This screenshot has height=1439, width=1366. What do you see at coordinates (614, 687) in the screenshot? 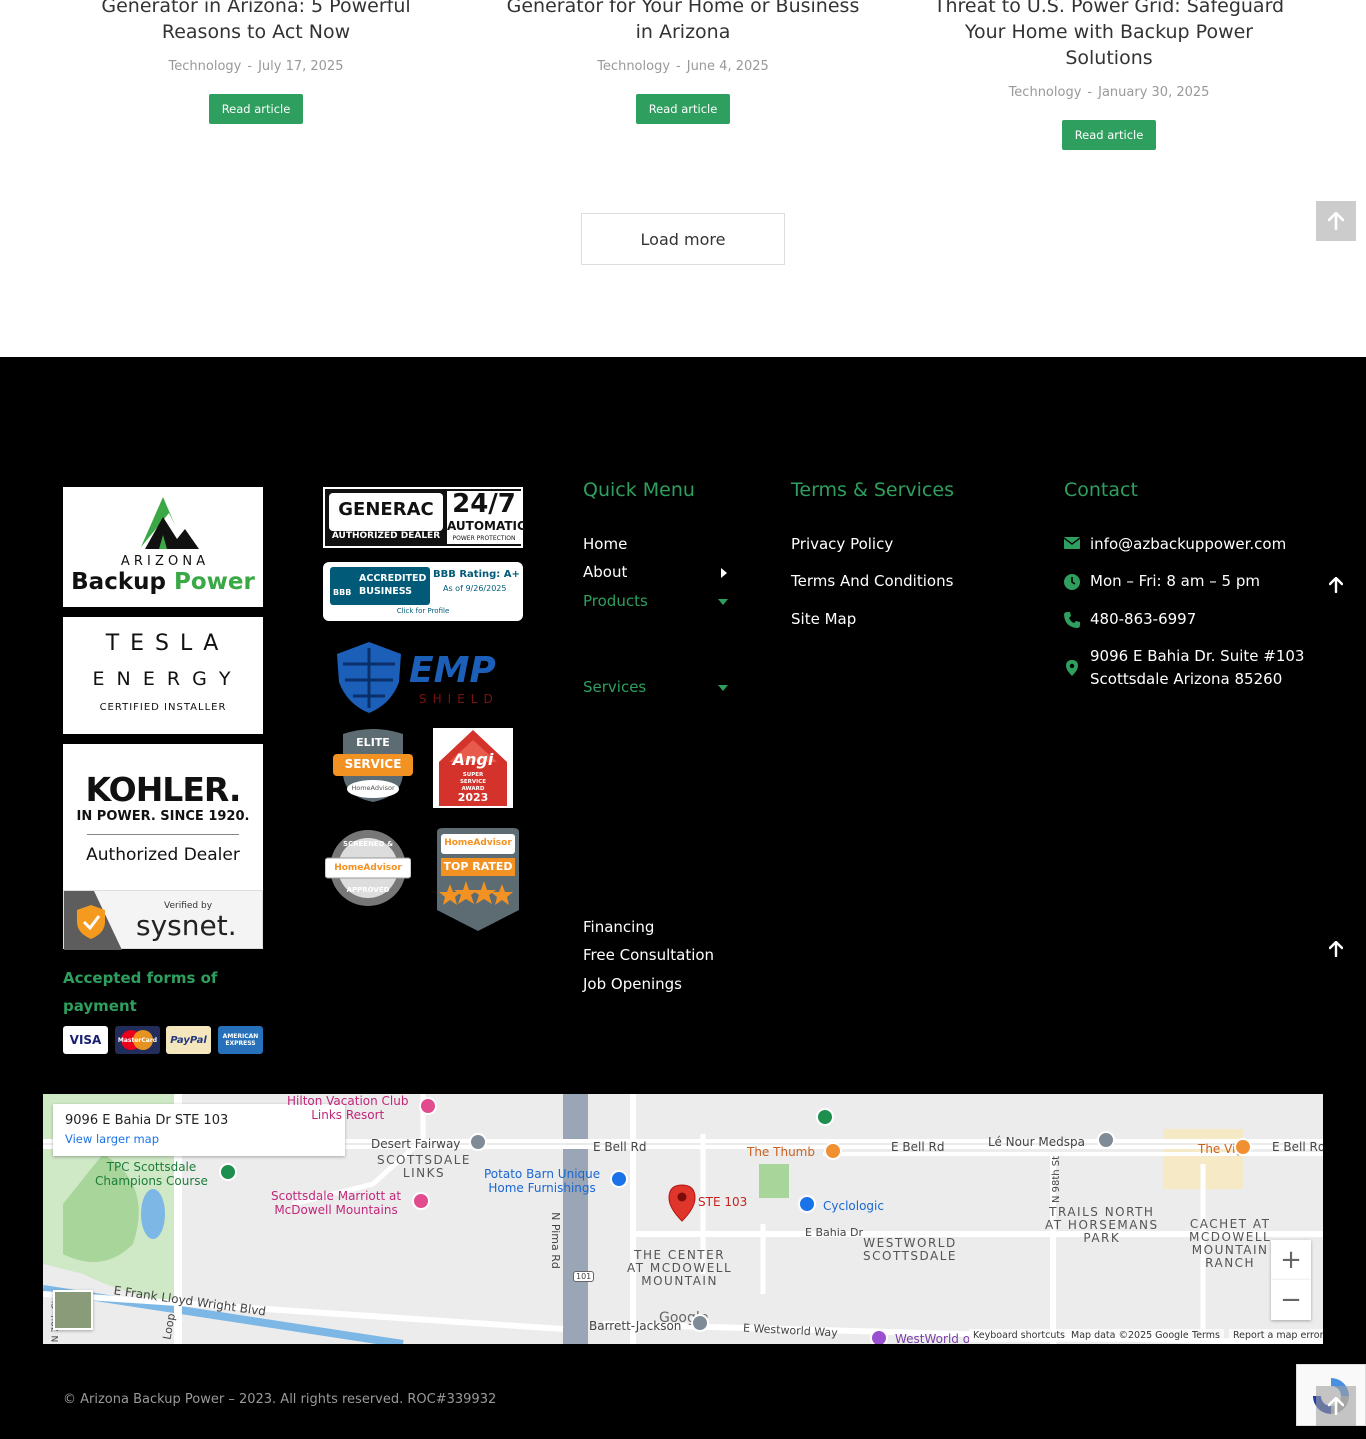
I see `menu-item-services: Services` at bounding box center [614, 687].